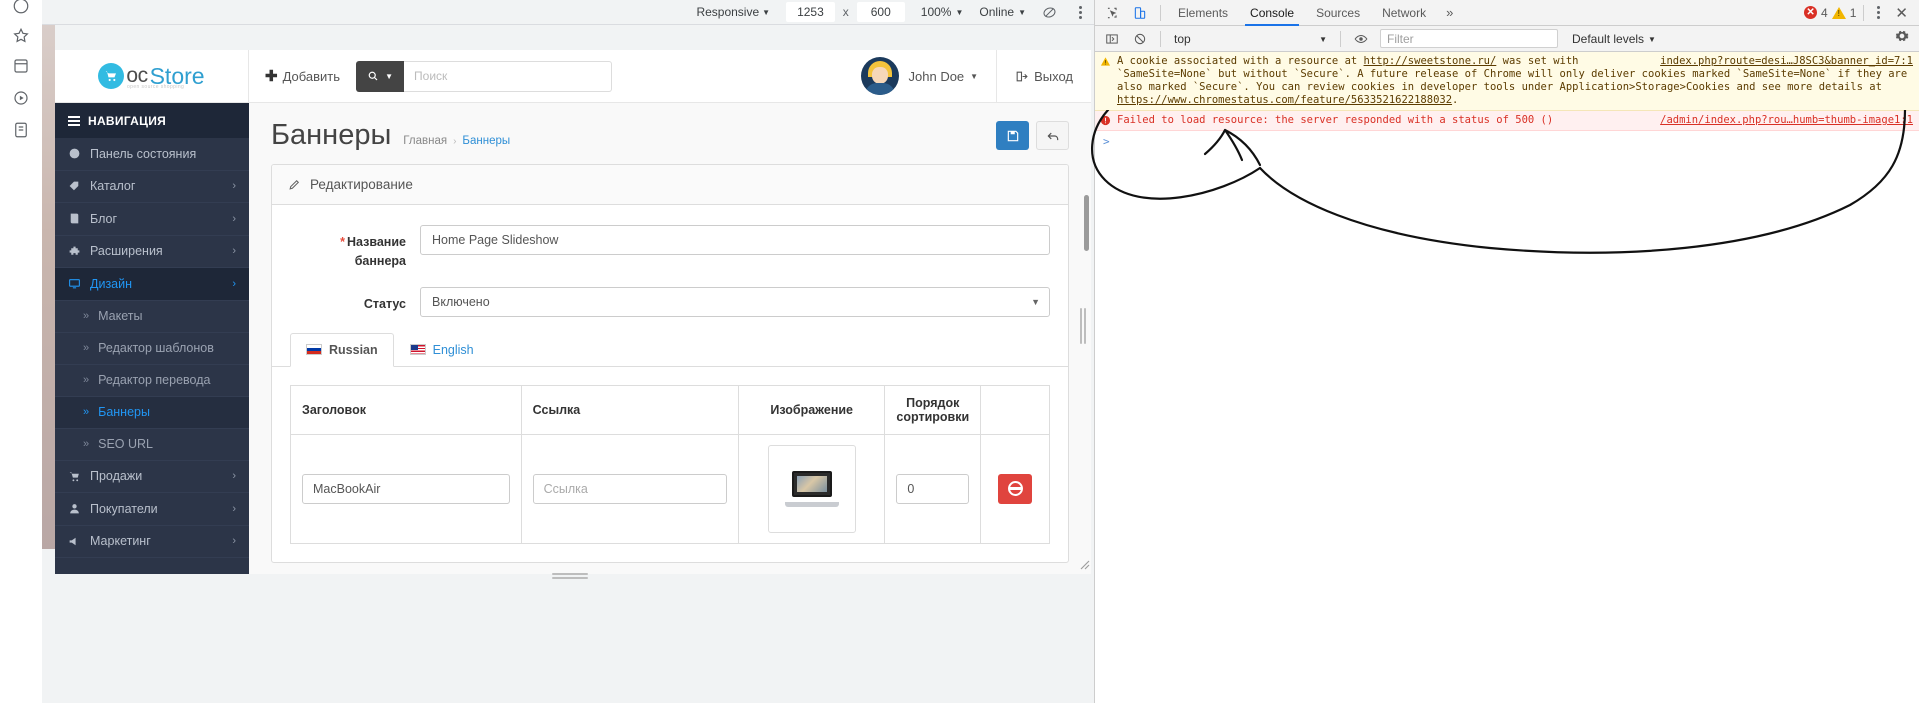 This screenshot has height=703, width=1919. I want to click on search-dropdown-button: ▼, so click(380, 76).